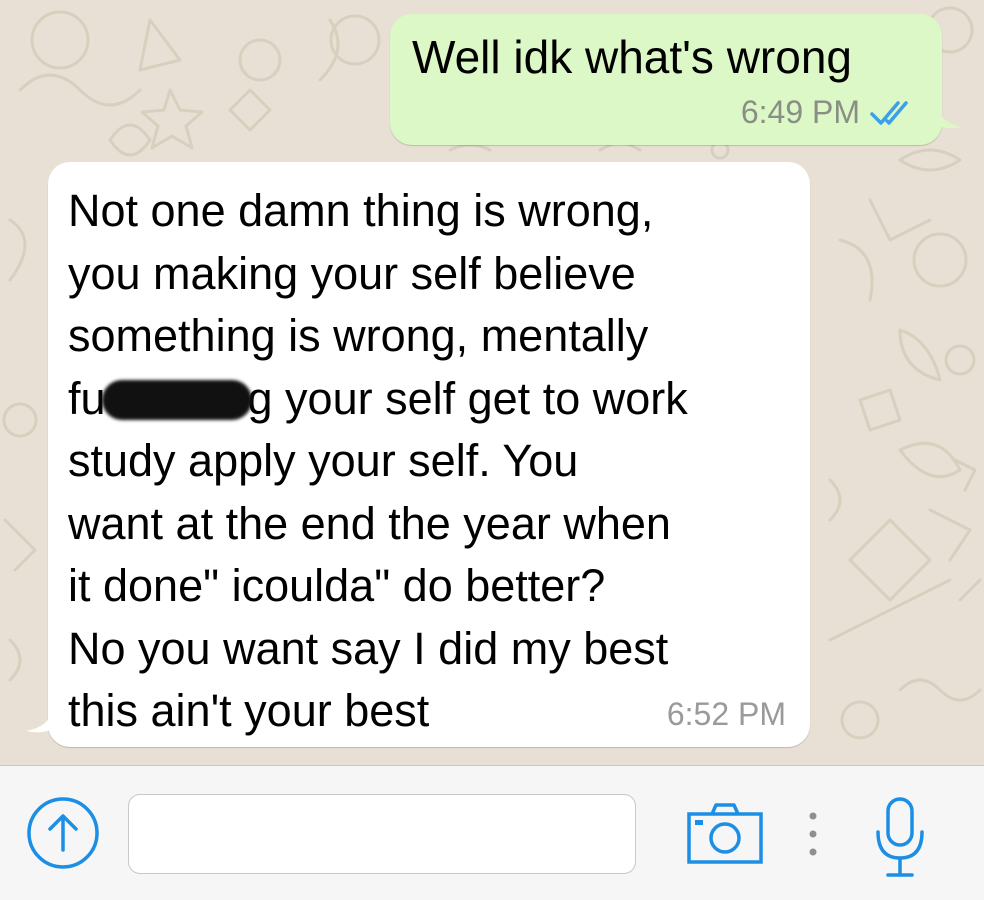 The width and height of the screenshot is (984, 900). Describe the element at coordinates (889, 112) in the screenshot. I see `double-check-read-icon` at that location.